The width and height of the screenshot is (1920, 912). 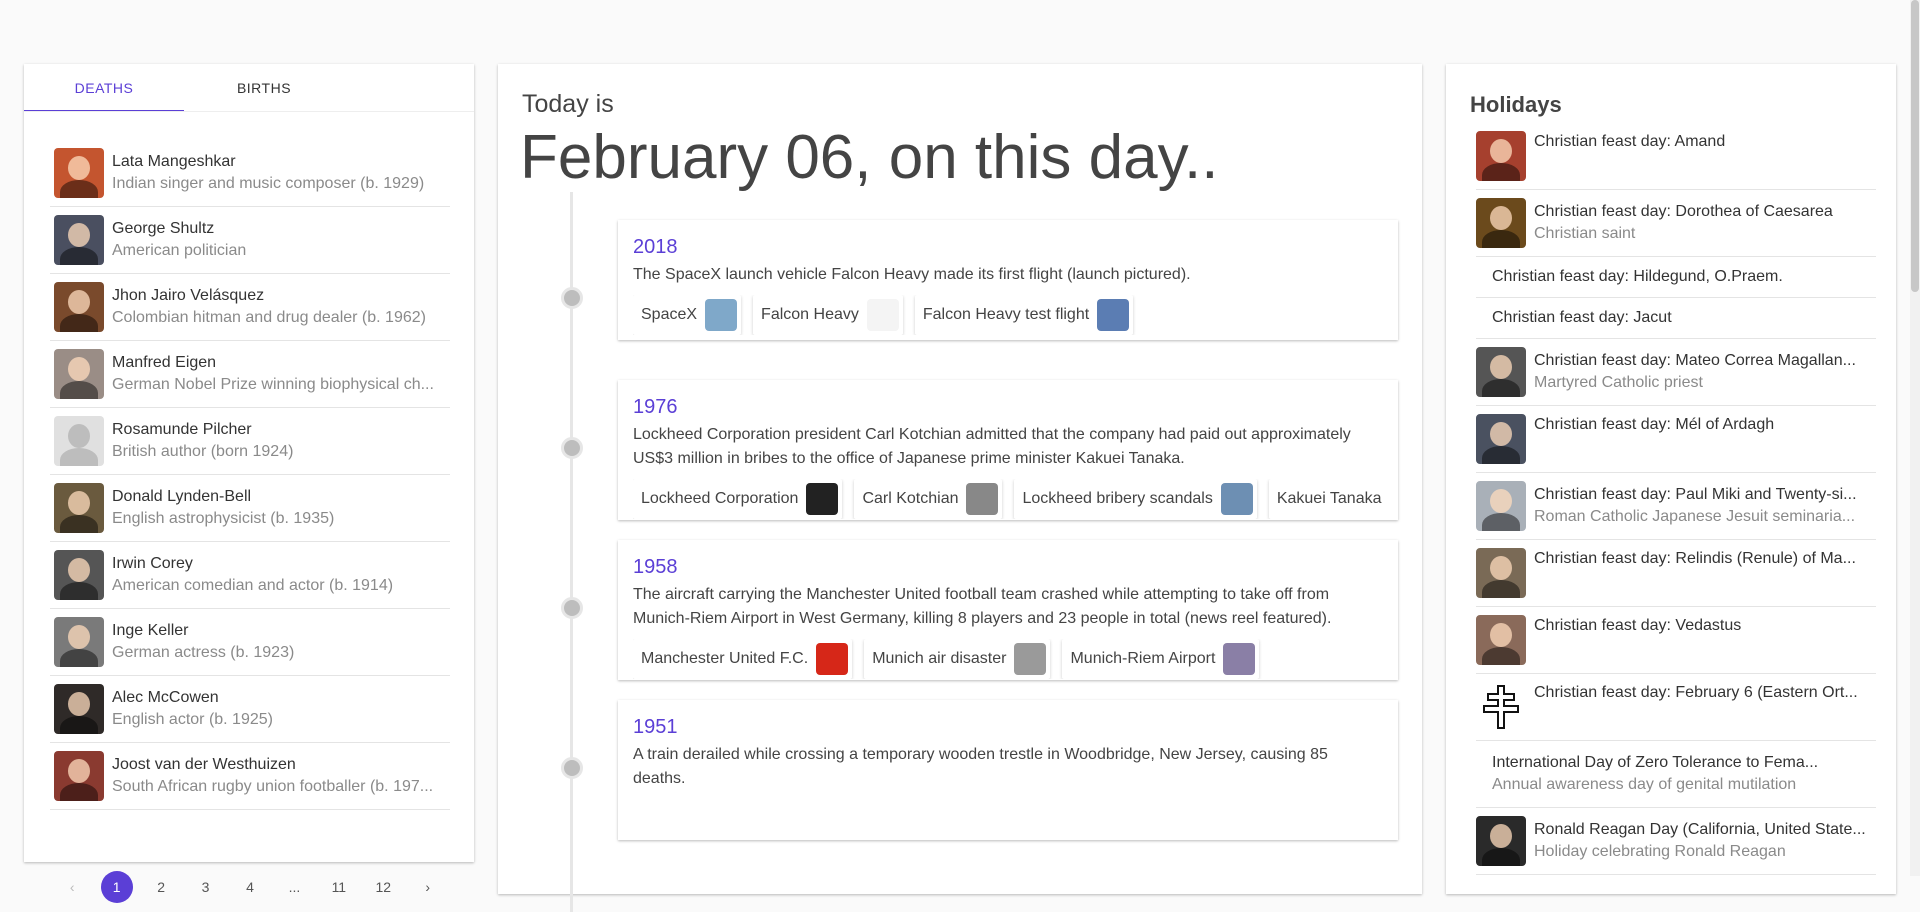 What do you see at coordinates (939, 658) in the screenshot?
I see `chip-label: Munich air disaster` at bounding box center [939, 658].